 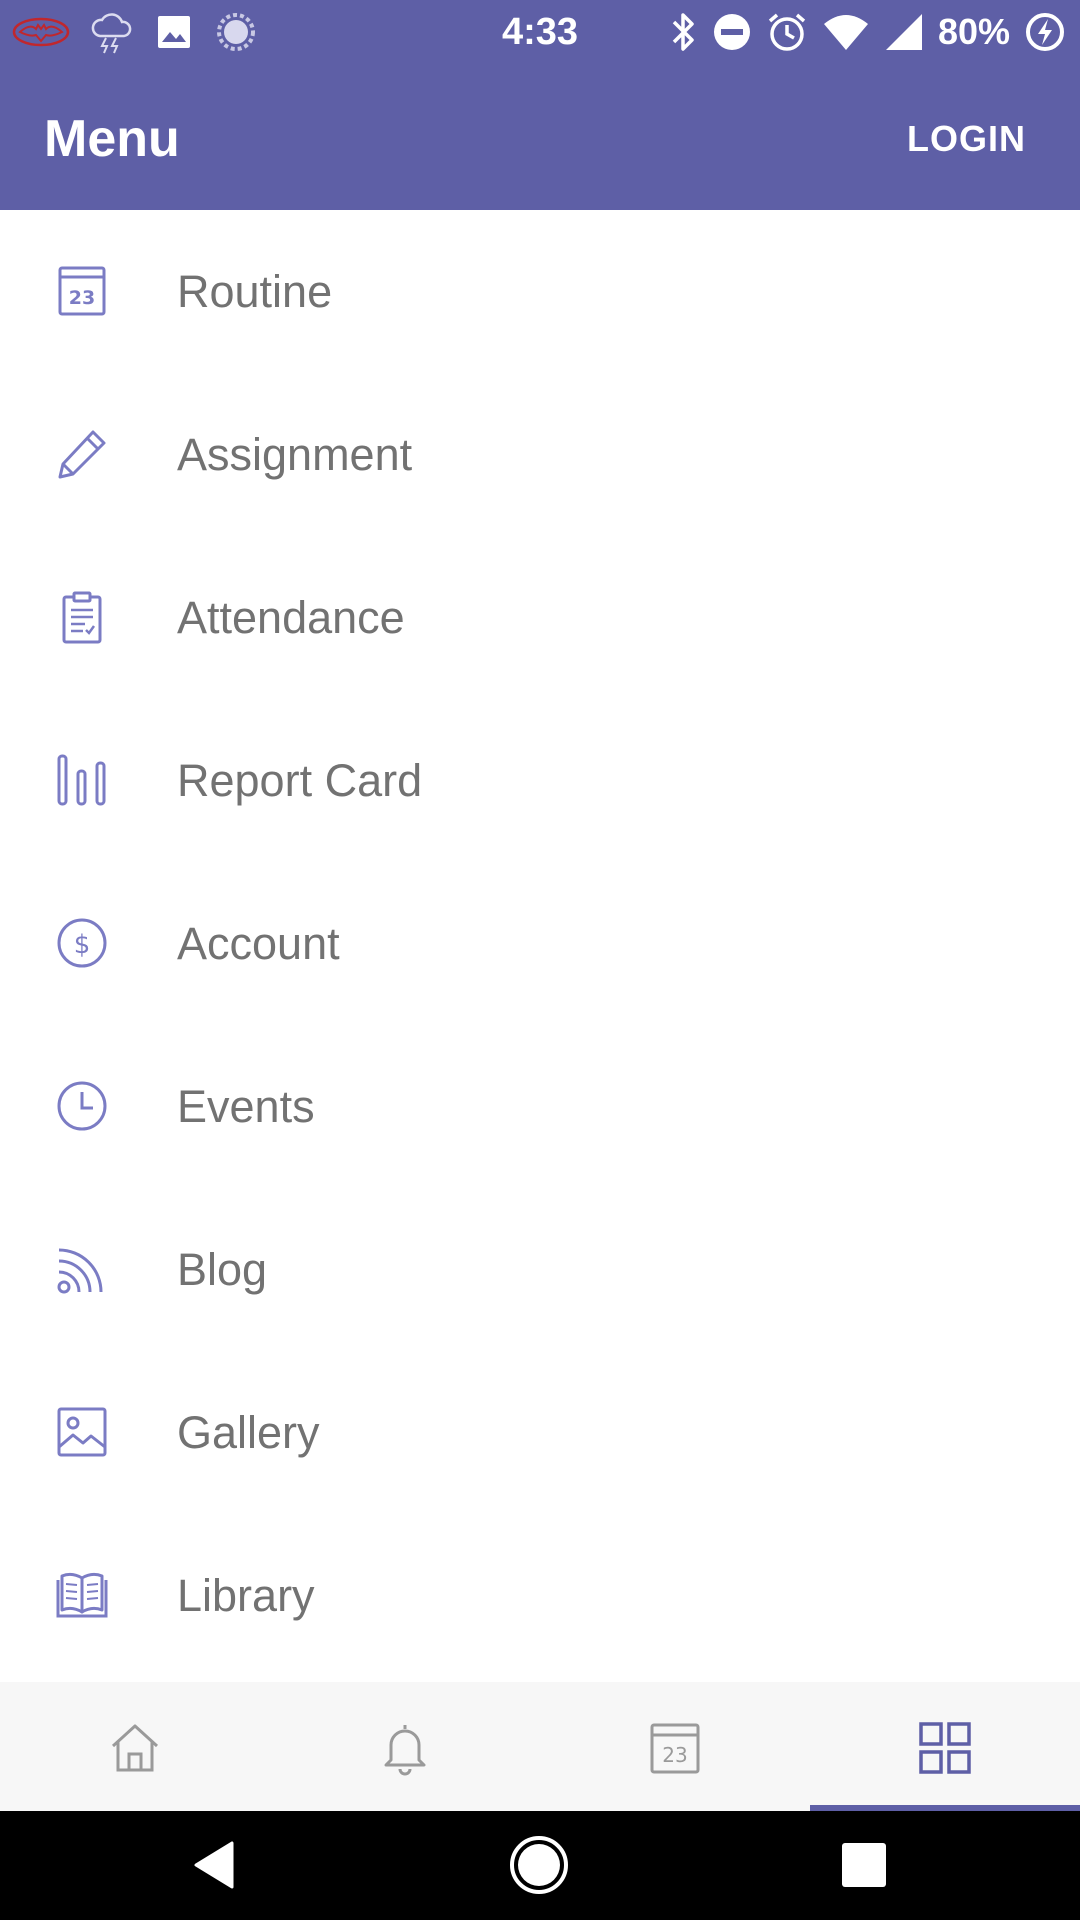 I want to click on alarm-icon, so click(x=787, y=32).